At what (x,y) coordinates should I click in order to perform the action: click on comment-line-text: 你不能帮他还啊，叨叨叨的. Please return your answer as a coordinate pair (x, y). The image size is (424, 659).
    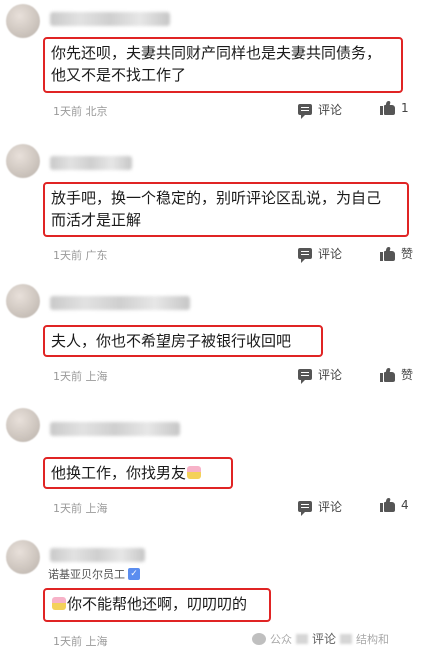
    Looking at the image, I should click on (157, 604).